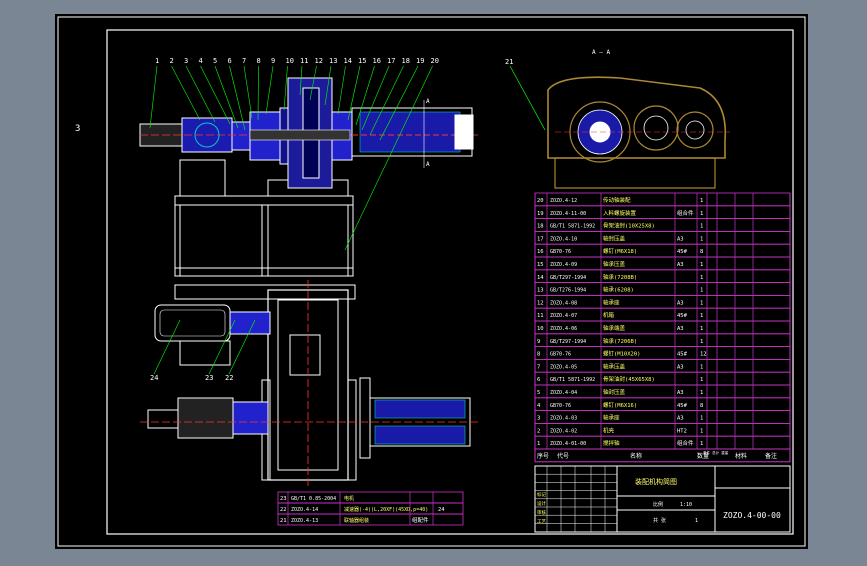 The image size is (867, 566). What do you see at coordinates (538, 444) in the screenshot?
I see `bom-no: 1` at bounding box center [538, 444].